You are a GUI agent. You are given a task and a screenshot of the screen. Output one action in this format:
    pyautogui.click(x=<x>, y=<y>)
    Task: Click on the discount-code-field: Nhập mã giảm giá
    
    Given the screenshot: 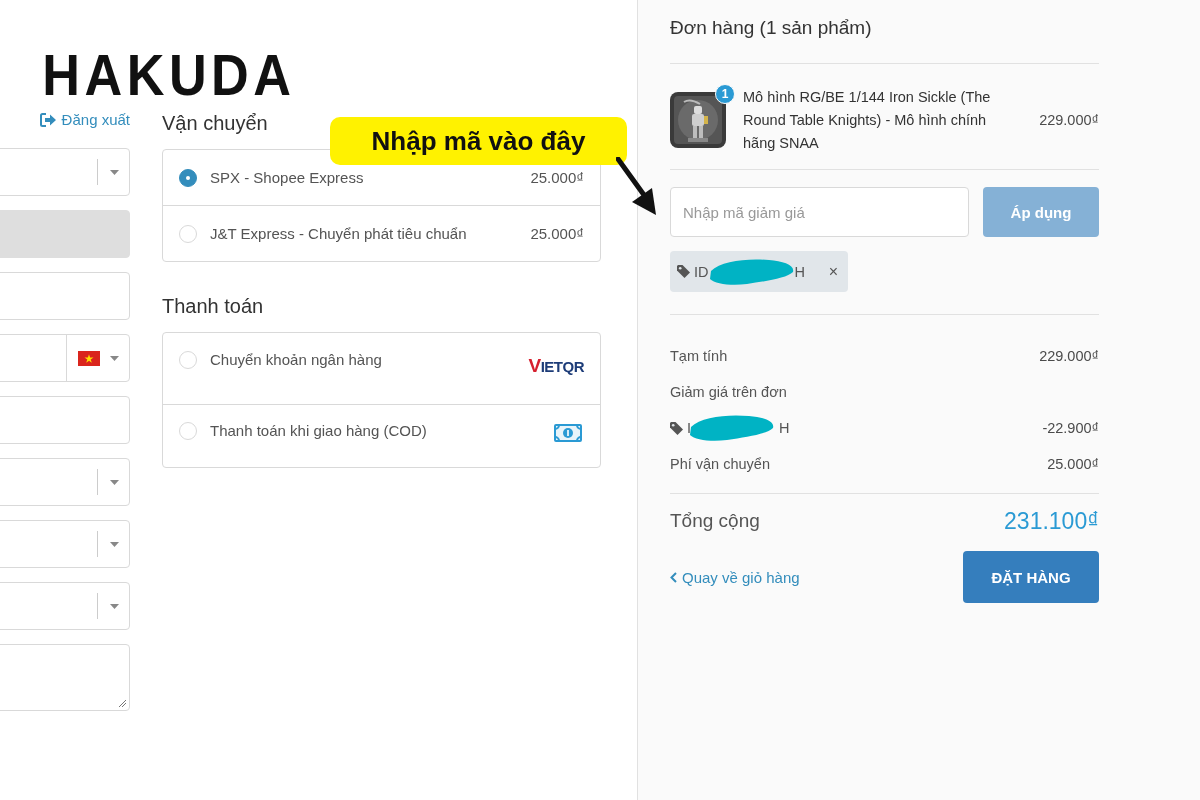 What is the action you would take?
    pyautogui.click(x=819, y=212)
    